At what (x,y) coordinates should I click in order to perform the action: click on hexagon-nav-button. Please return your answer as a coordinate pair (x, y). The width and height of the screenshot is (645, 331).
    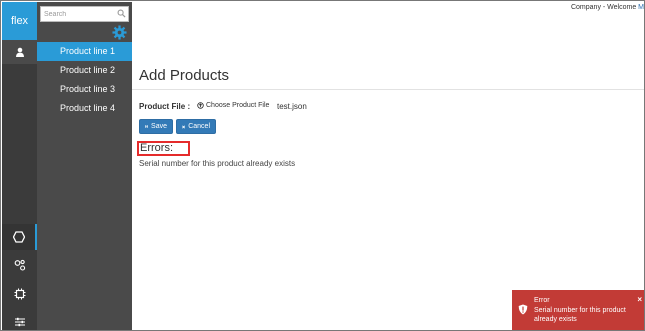
    Looking at the image, I should click on (19, 237).